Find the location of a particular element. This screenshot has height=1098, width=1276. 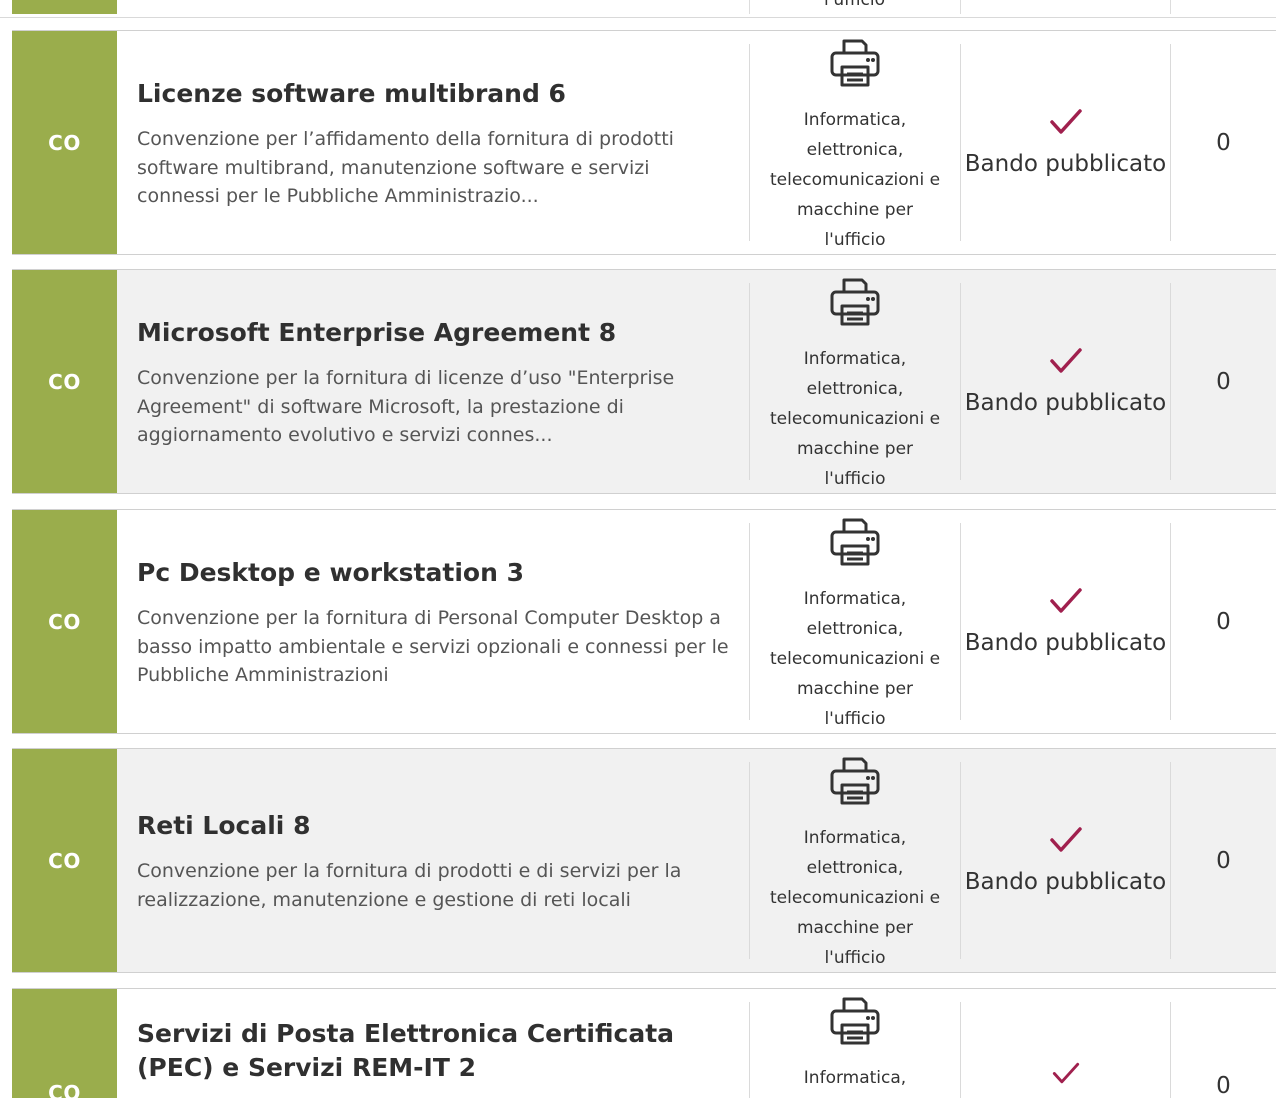

previous-row-category-tail: l'ufficio is located at coordinates (854, 5).